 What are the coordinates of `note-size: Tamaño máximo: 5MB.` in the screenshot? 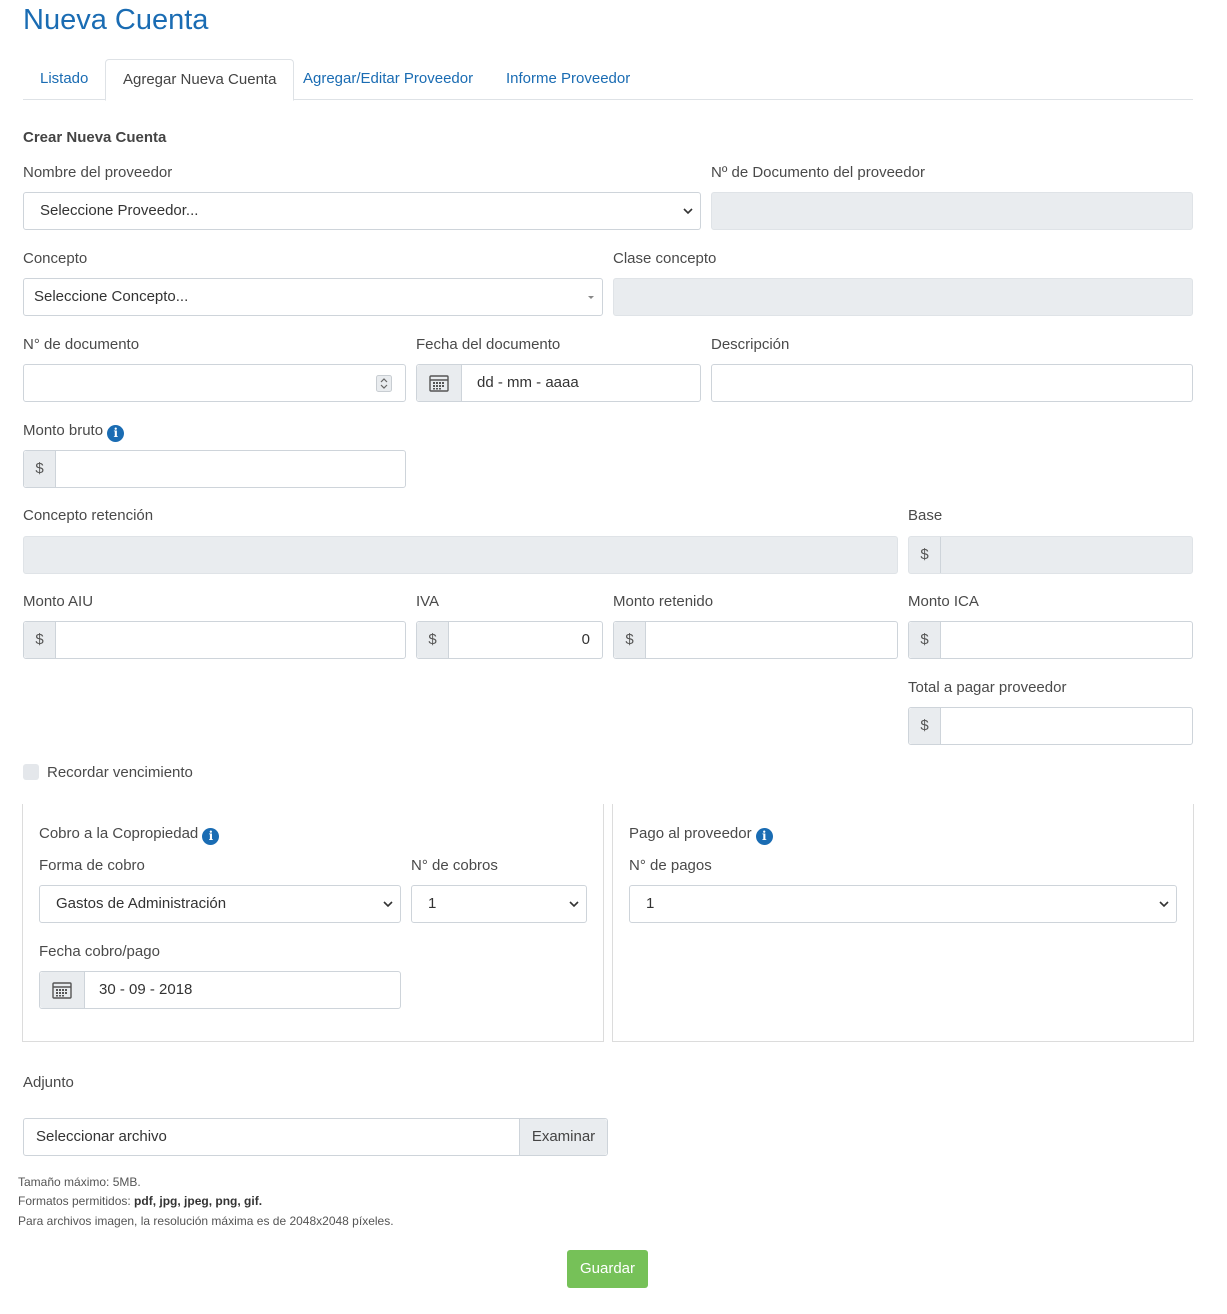 It's located at (79, 1182).